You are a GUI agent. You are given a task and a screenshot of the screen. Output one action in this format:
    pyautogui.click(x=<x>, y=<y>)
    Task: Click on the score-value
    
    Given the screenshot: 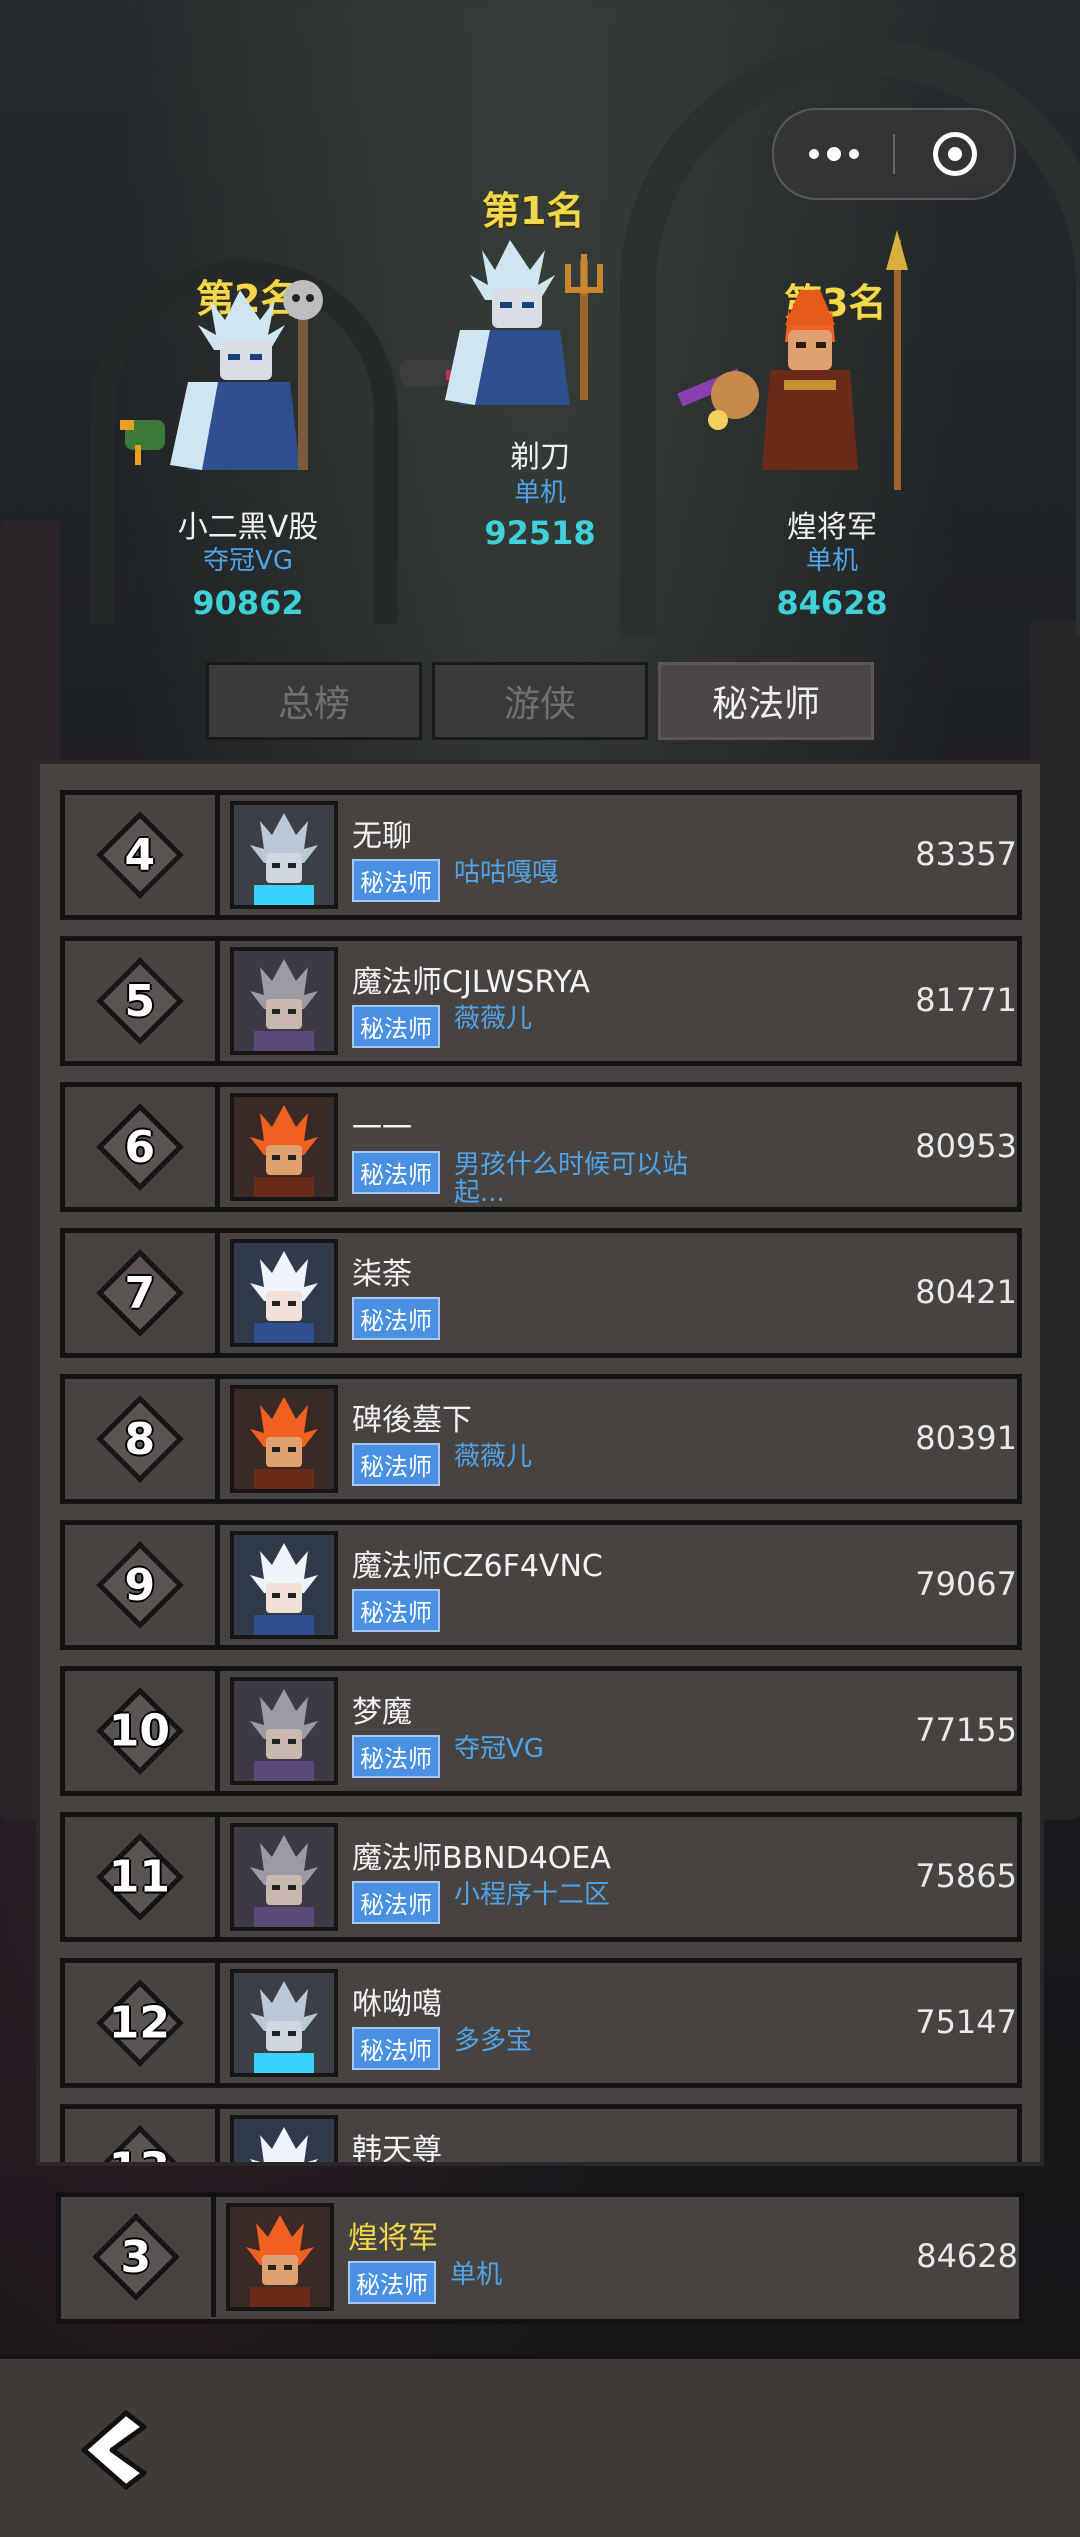 What is the action you would take?
    pyautogui.click(x=944, y=2135)
    